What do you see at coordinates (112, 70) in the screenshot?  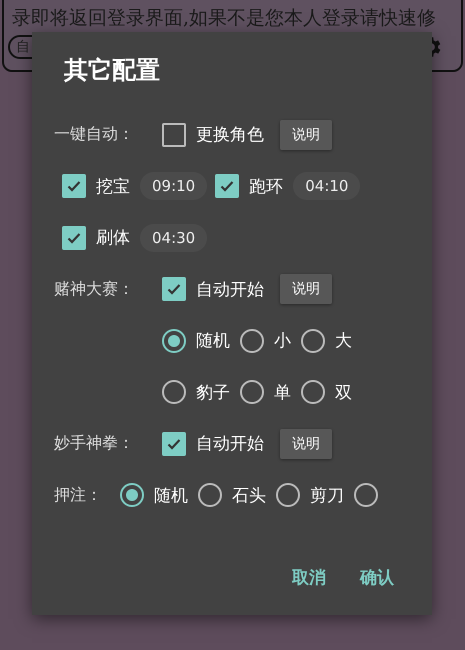 I see `dialog-title: 其它配置` at bounding box center [112, 70].